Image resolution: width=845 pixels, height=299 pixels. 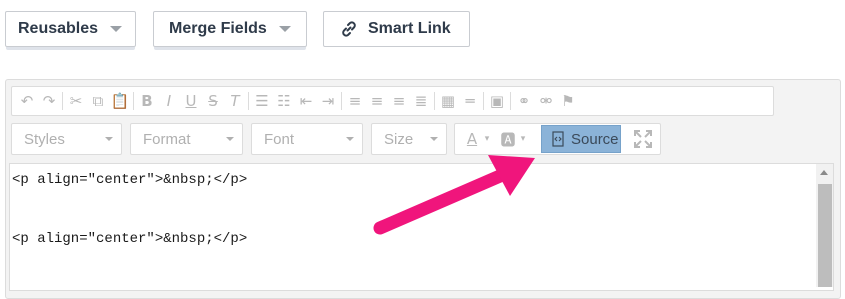 What do you see at coordinates (448, 101) in the screenshot?
I see `table-icon: ▦` at bounding box center [448, 101].